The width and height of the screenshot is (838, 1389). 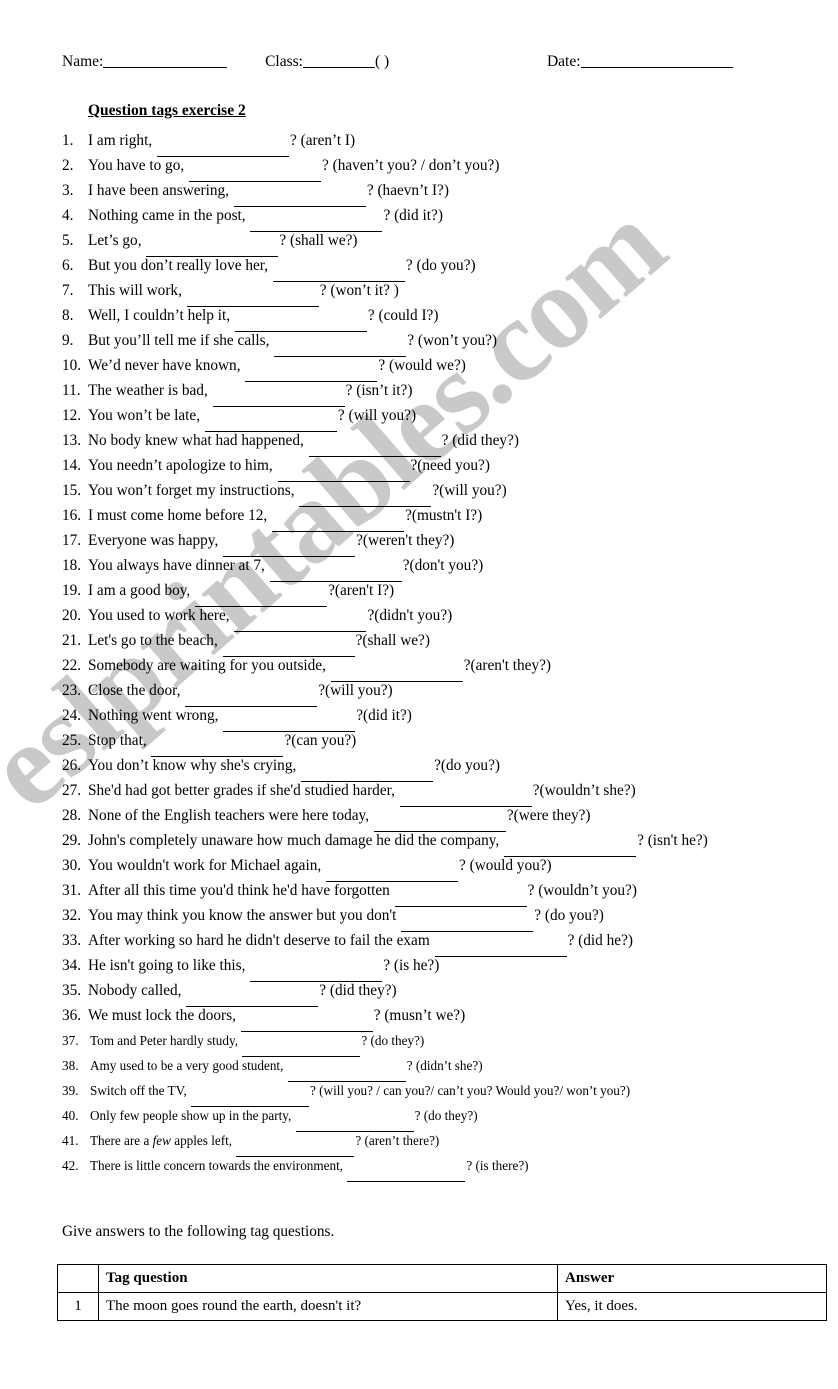 I want to click on expected-tag-answer: ? (haevn’t I?), so click(x=407, y=190).